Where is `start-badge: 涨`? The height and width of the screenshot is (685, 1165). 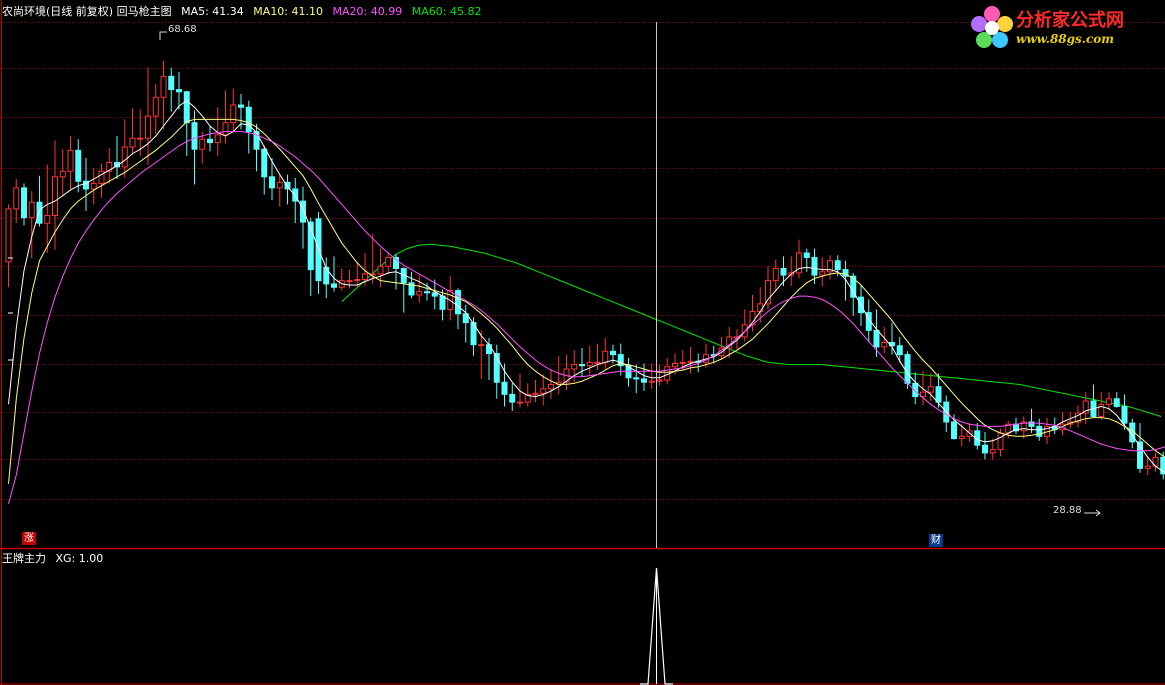 start-badge: 涨 is located at coordinates (29, 538).